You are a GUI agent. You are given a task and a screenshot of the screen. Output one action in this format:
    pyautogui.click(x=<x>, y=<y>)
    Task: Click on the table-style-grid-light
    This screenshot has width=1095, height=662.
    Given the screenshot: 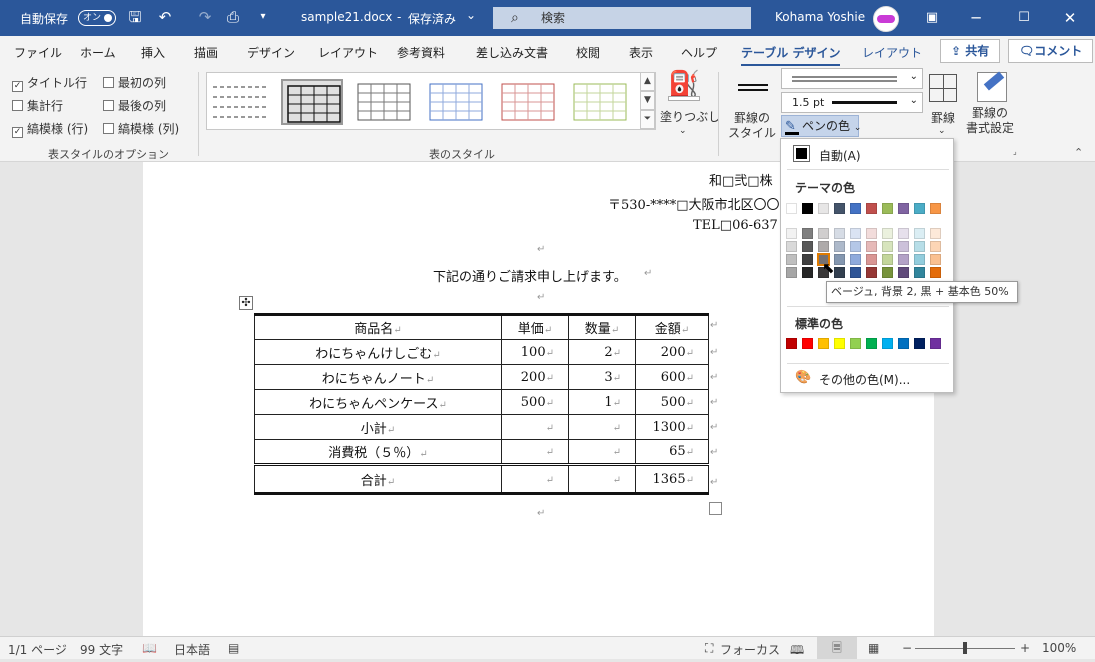 What is the action you would take?
    pyautogui.click(x=384, y=102)
    